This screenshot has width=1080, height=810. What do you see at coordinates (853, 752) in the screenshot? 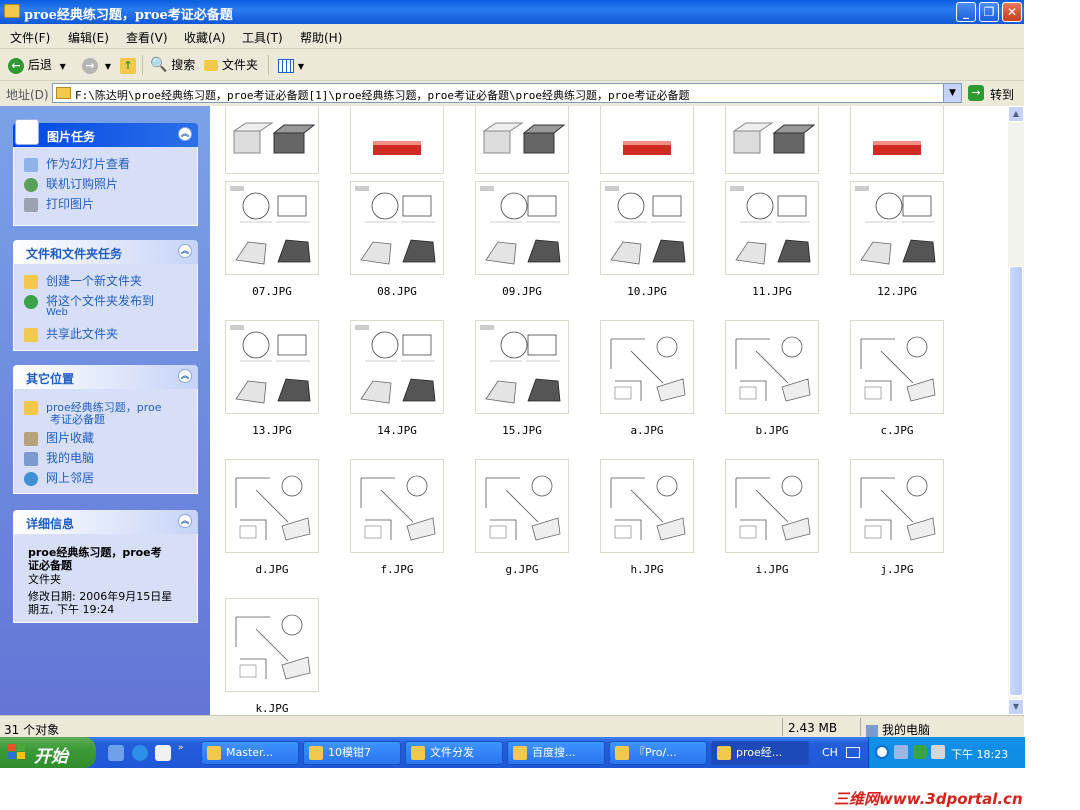
I see `keyboard-icon` at bounding box center [853, 752].